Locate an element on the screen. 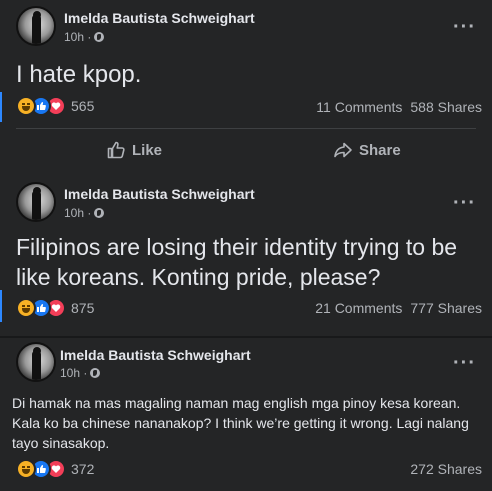 The width and height of the screenshot is (492, 491). shares-count: 777 Shares is located at coordinates (446, 308).